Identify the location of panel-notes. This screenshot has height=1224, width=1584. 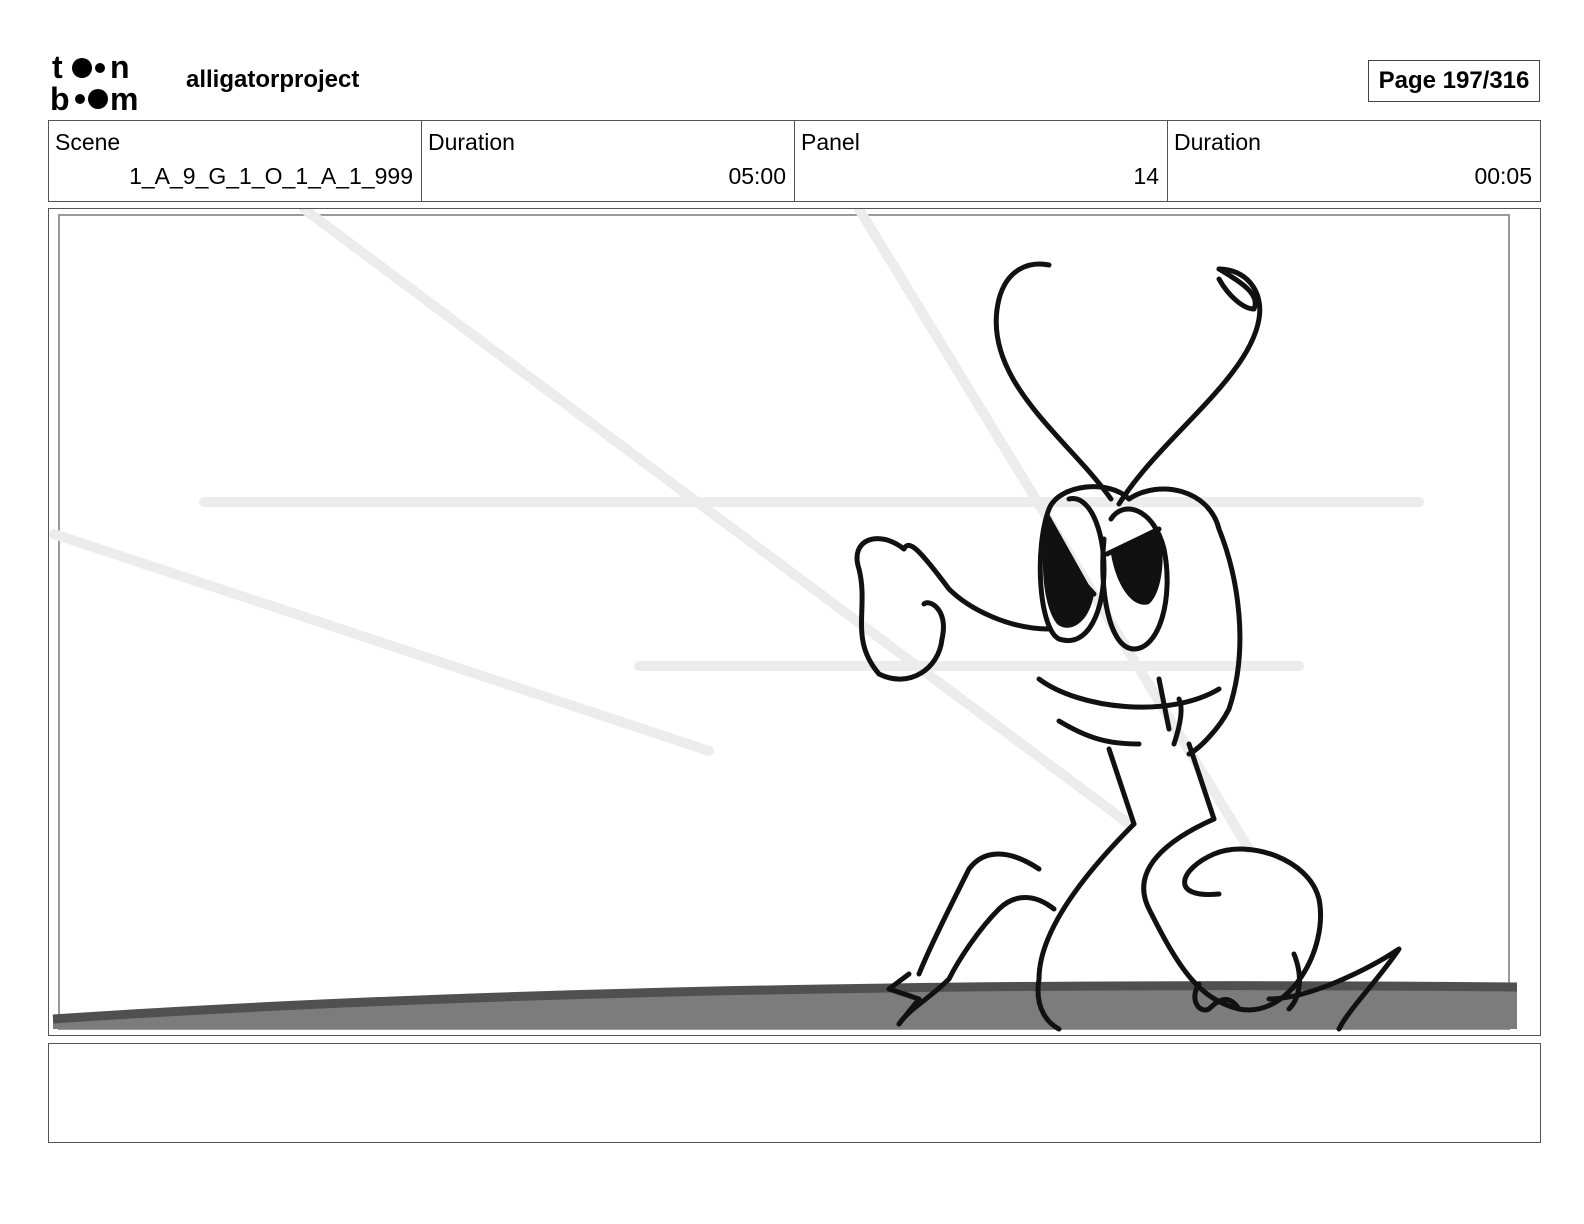
(794, 1093).